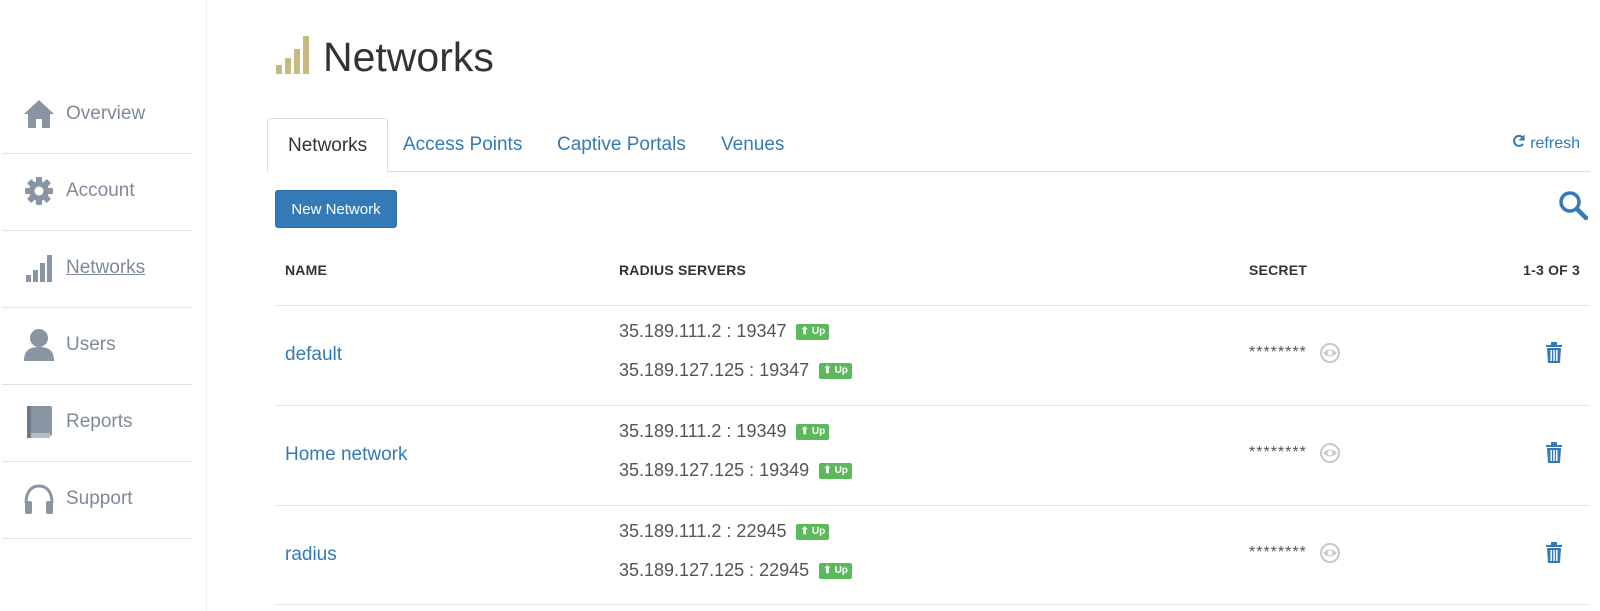  Describe the element at coordinates (39, 191) in the screenshot. I see `gear-icon` at that location.